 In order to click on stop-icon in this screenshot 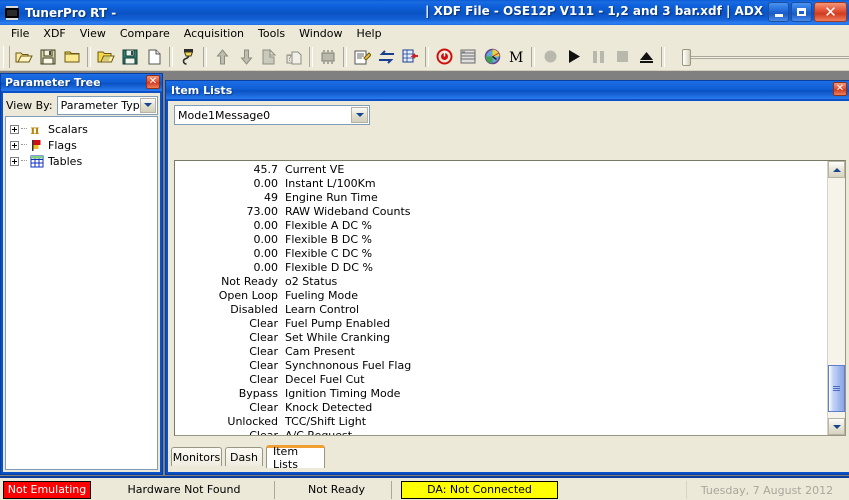, I will do `click(622, 56)`.